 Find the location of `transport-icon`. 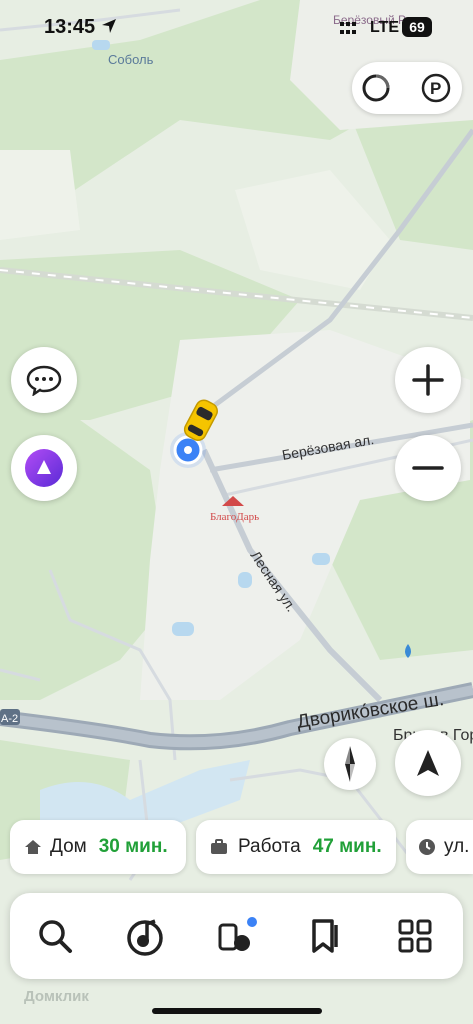

transport-icon is located at coordinates (237, 934).